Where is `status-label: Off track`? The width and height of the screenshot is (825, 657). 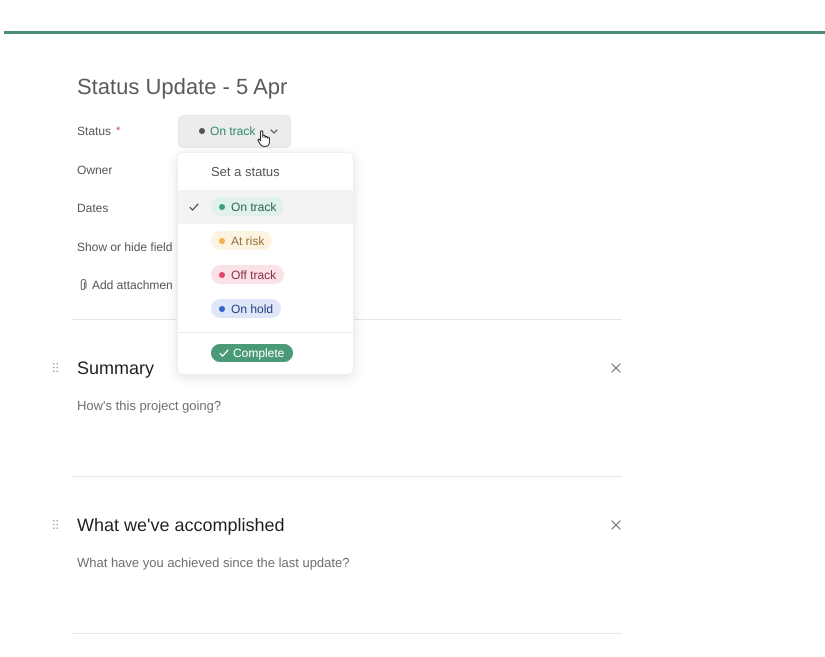 status-label: Off track is located at coordinates (253, 275).